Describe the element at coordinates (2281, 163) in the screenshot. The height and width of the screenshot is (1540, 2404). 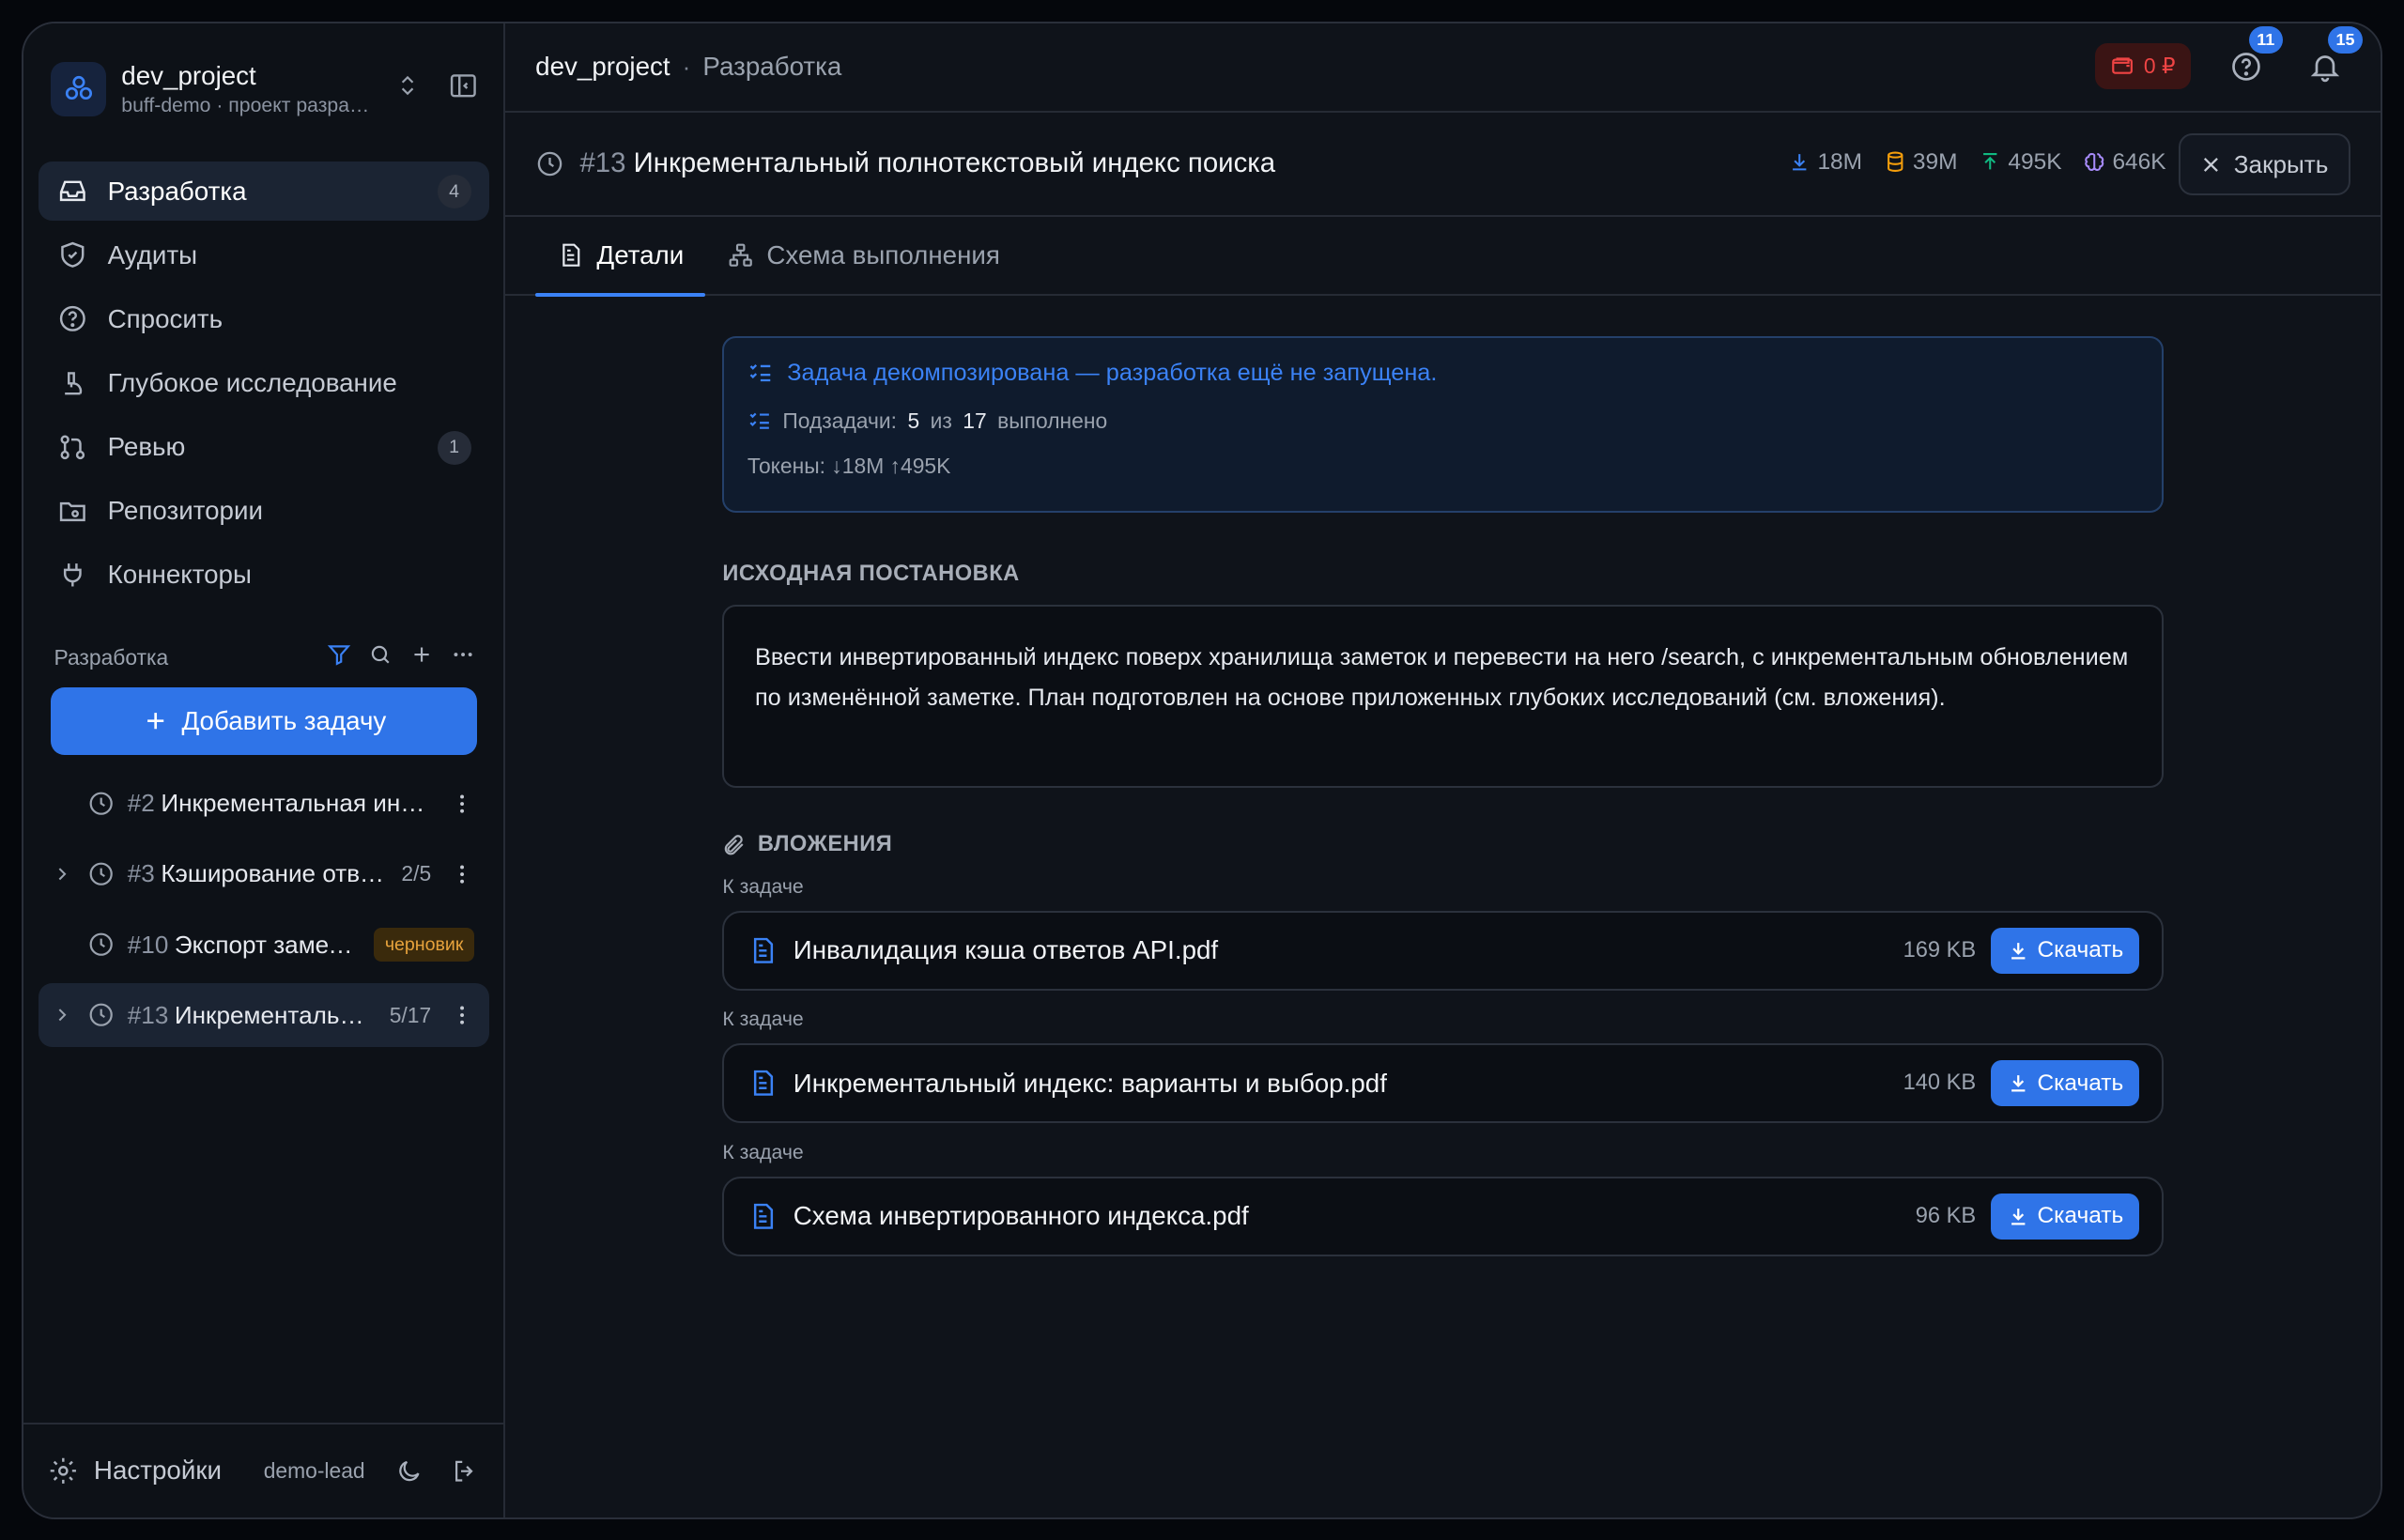
I see `close-label: Закрыть` at that location.